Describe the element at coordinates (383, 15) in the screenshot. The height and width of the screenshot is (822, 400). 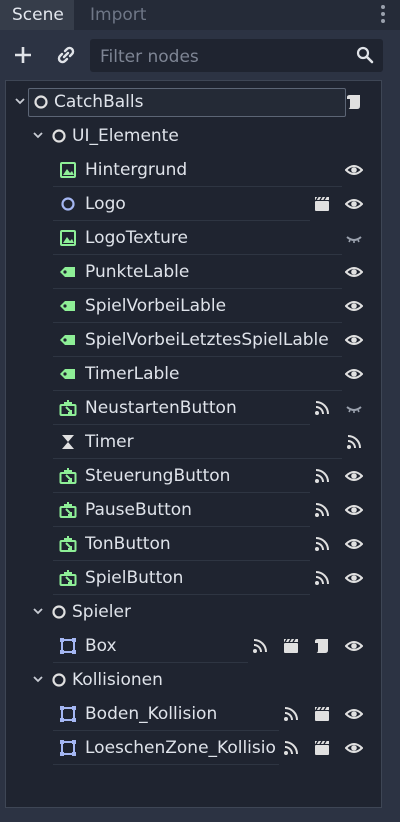
I see `more-options-icon` at that location.